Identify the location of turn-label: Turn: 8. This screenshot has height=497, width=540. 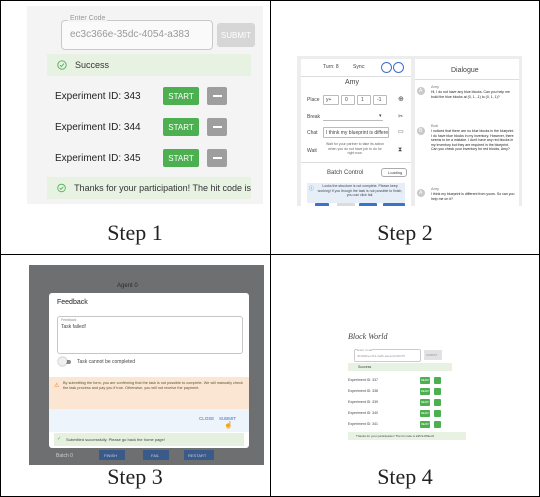
(331, 67).